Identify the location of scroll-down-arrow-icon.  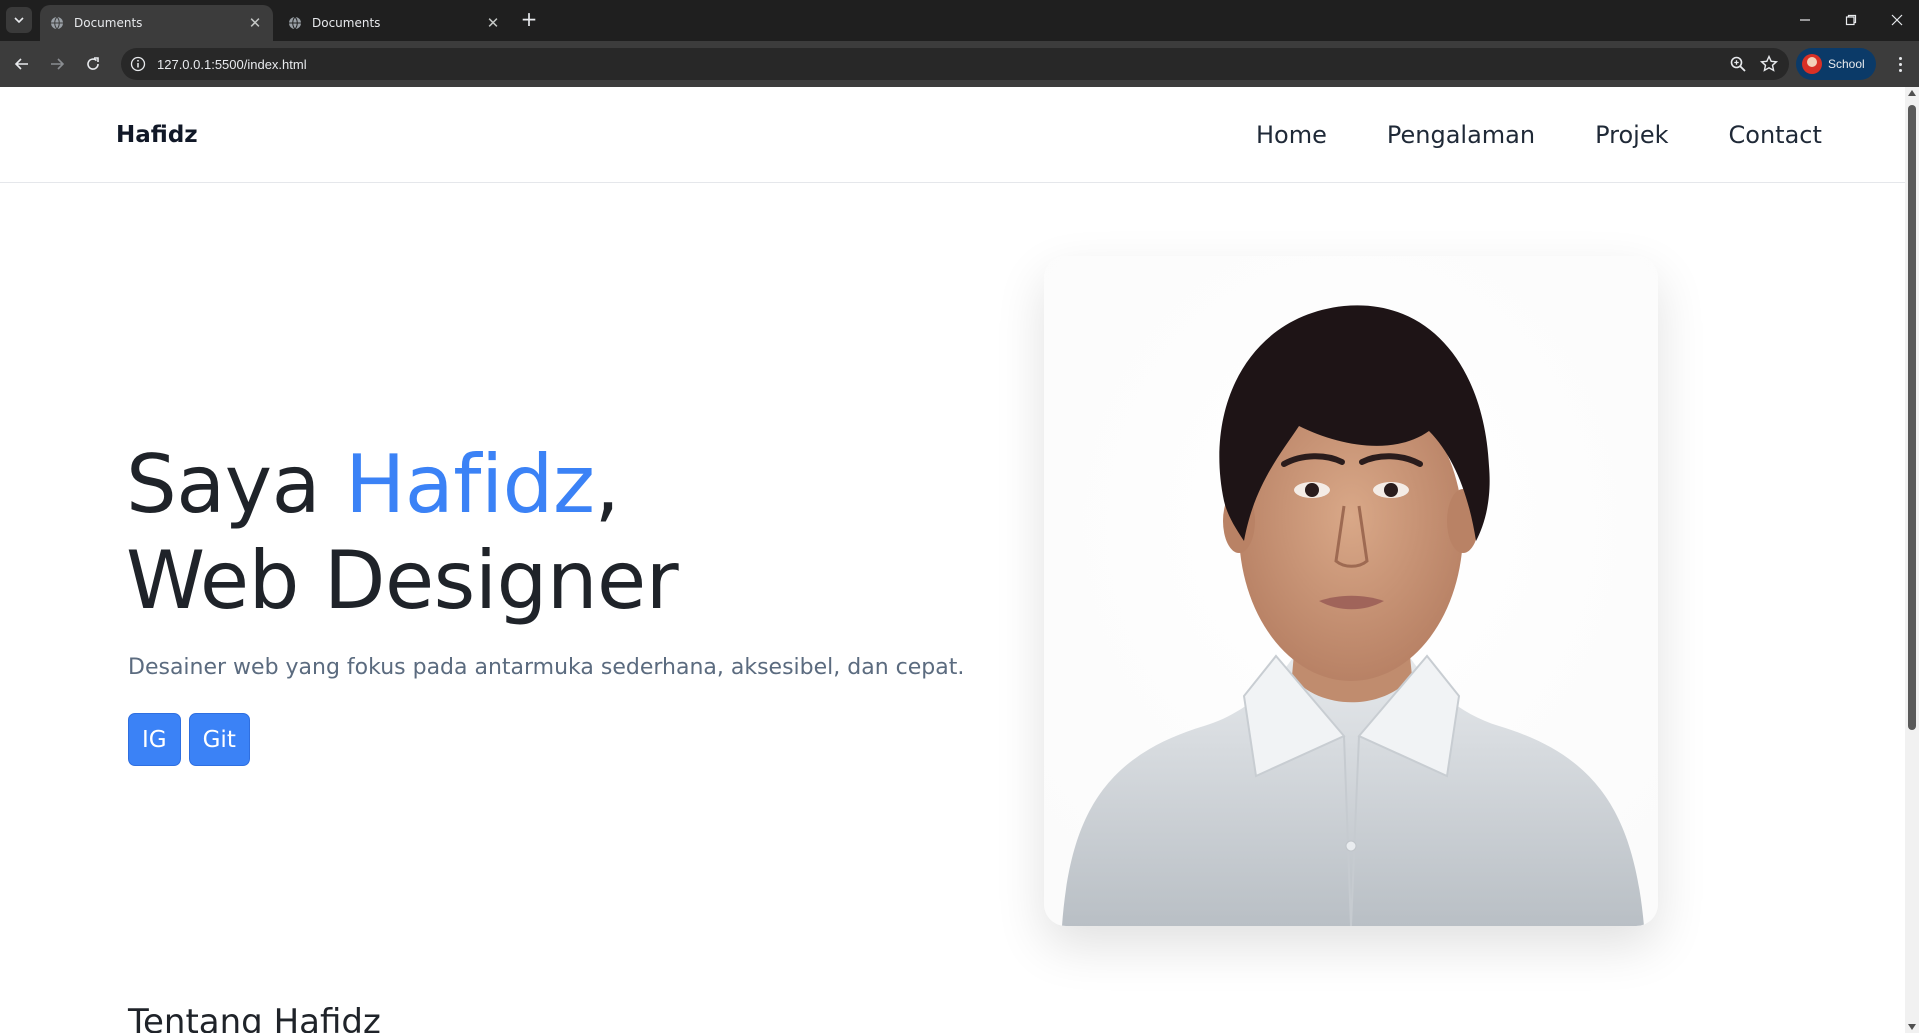
(1912, 1027).